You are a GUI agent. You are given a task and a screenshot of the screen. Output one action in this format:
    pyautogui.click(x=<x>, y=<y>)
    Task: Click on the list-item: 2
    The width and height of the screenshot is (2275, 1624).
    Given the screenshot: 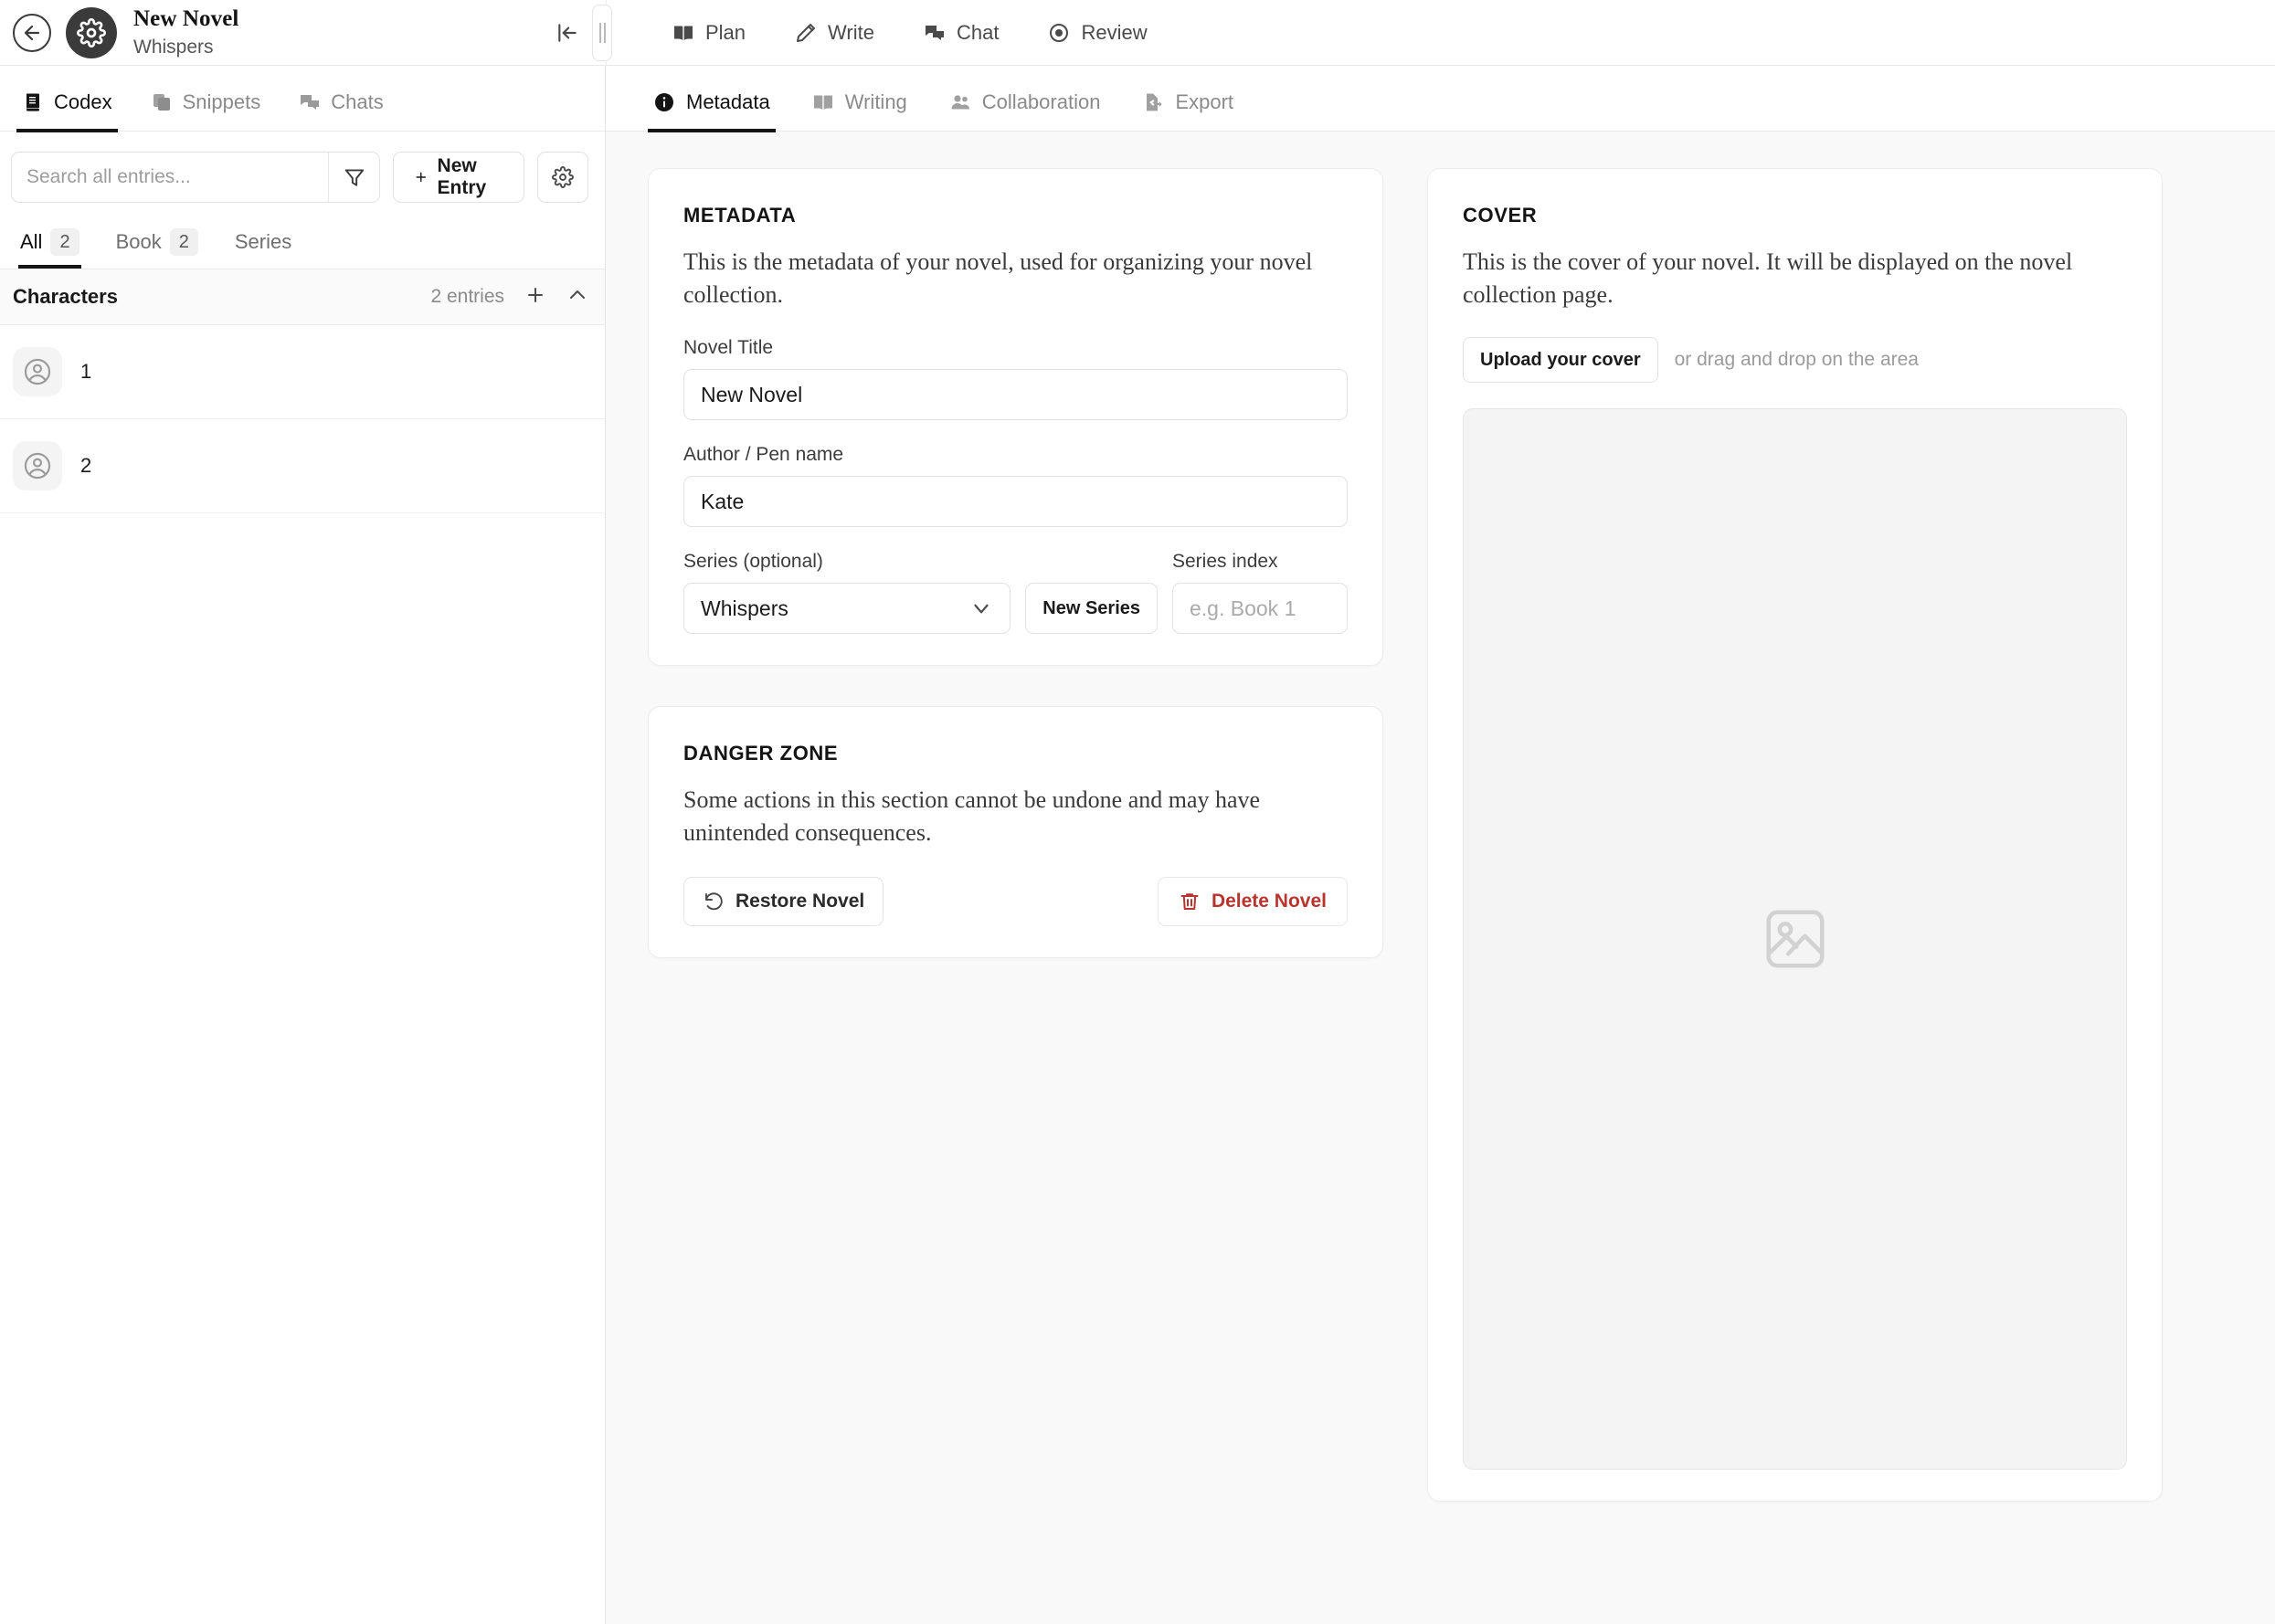 What is the action you would take?
    pyautogui.click(x=303, y=466)
    